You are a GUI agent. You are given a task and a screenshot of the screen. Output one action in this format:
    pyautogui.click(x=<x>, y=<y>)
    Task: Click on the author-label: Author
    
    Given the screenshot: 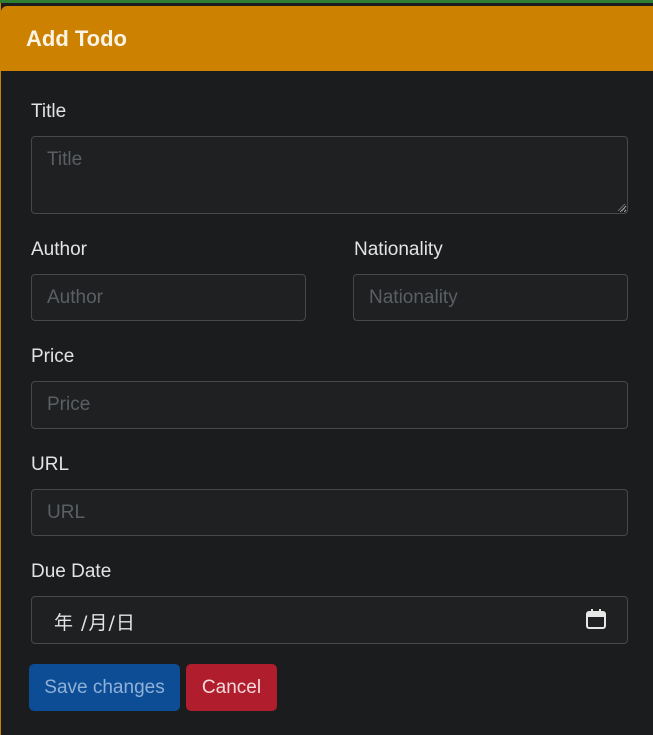 What is the action you would take?
    pyautogui.click(x=59, y=249)
    